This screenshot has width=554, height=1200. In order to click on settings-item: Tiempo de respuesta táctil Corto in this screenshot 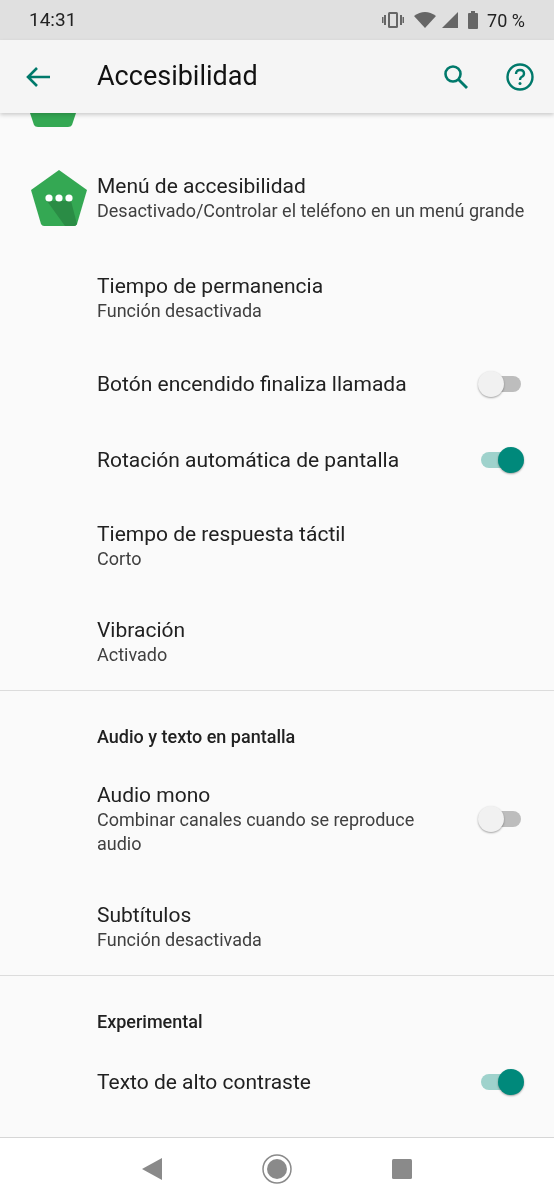, I will do `click(277, 546)`.